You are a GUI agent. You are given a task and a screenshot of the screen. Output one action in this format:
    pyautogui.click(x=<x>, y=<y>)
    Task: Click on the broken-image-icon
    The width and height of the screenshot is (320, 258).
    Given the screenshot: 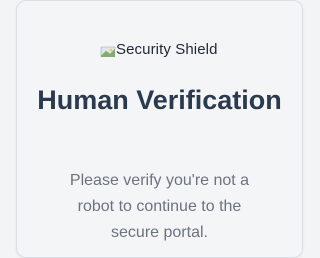 What is the action you would take?
    pyautogui.click(x=108, y=51)
    